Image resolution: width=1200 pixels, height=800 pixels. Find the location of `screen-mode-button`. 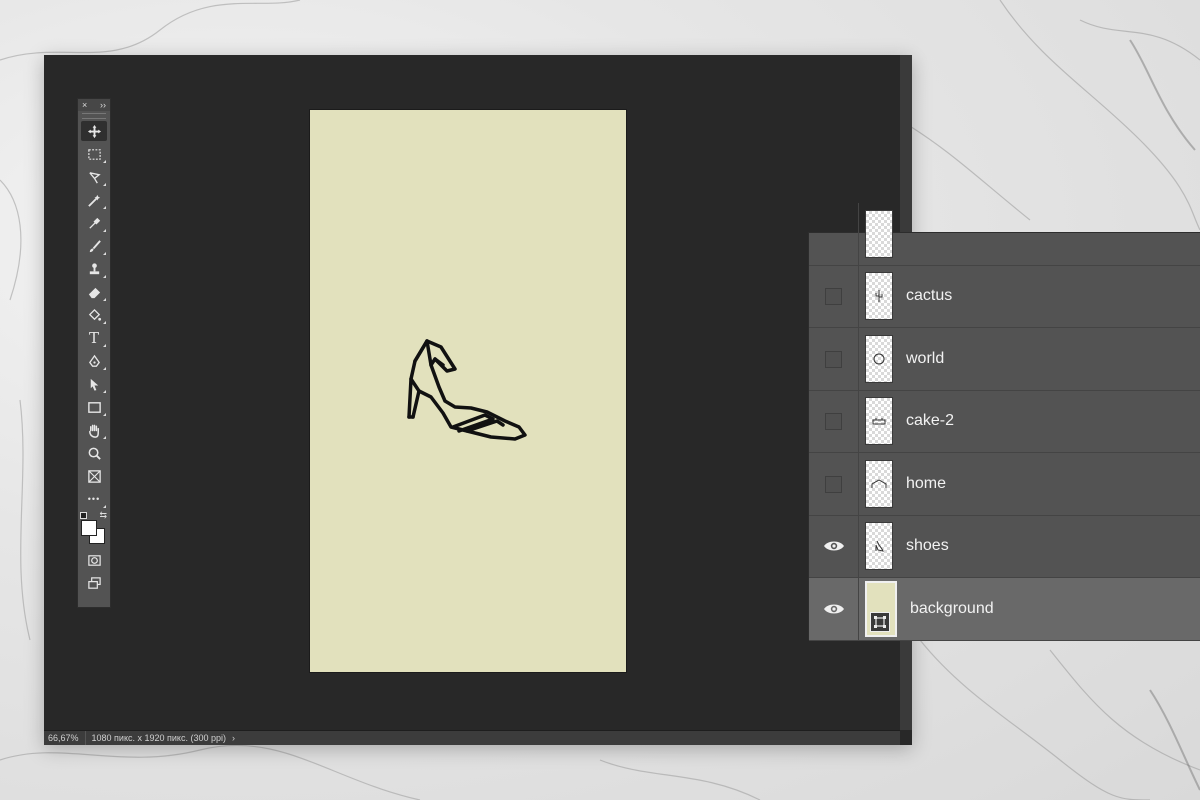

screen-mode-button is located at coordinates (94, 583).